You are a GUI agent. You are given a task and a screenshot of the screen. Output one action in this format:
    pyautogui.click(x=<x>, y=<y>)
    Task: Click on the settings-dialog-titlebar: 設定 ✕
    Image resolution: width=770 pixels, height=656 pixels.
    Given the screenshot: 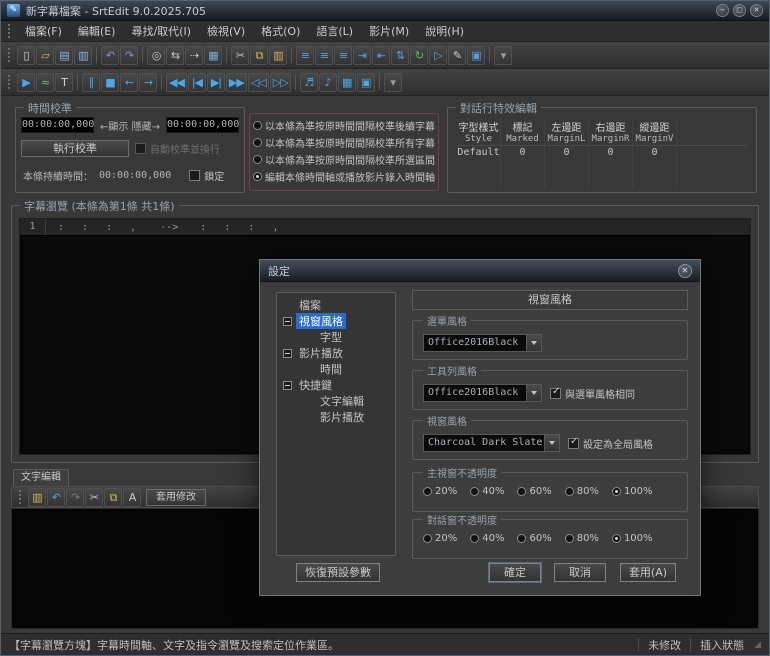 What is the action you would take?
    pyautogui.click(x=480, y=271)
    